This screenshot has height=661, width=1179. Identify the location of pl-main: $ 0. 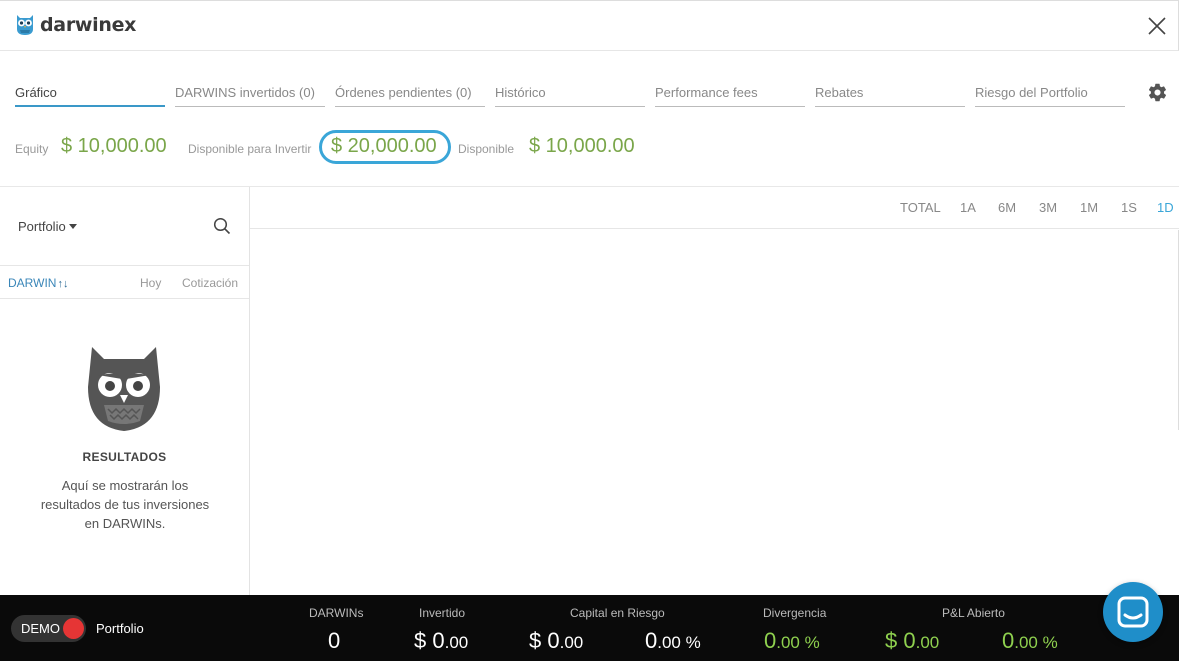
(900, 640).